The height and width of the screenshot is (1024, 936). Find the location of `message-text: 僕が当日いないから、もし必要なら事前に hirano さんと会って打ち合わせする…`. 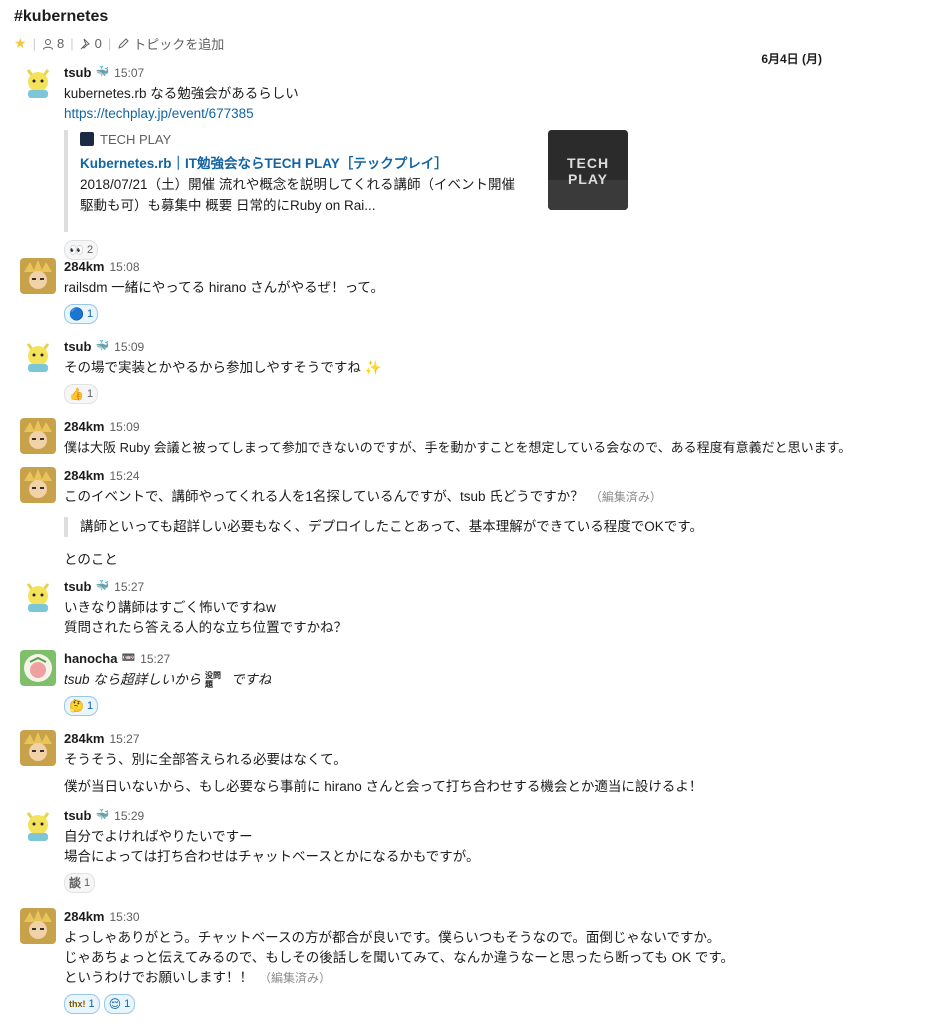

message-text: 僕が当日いないから、もし必要なら事前に hirano さんと会って打ち合わせする… is located at coordinates (383, 786).